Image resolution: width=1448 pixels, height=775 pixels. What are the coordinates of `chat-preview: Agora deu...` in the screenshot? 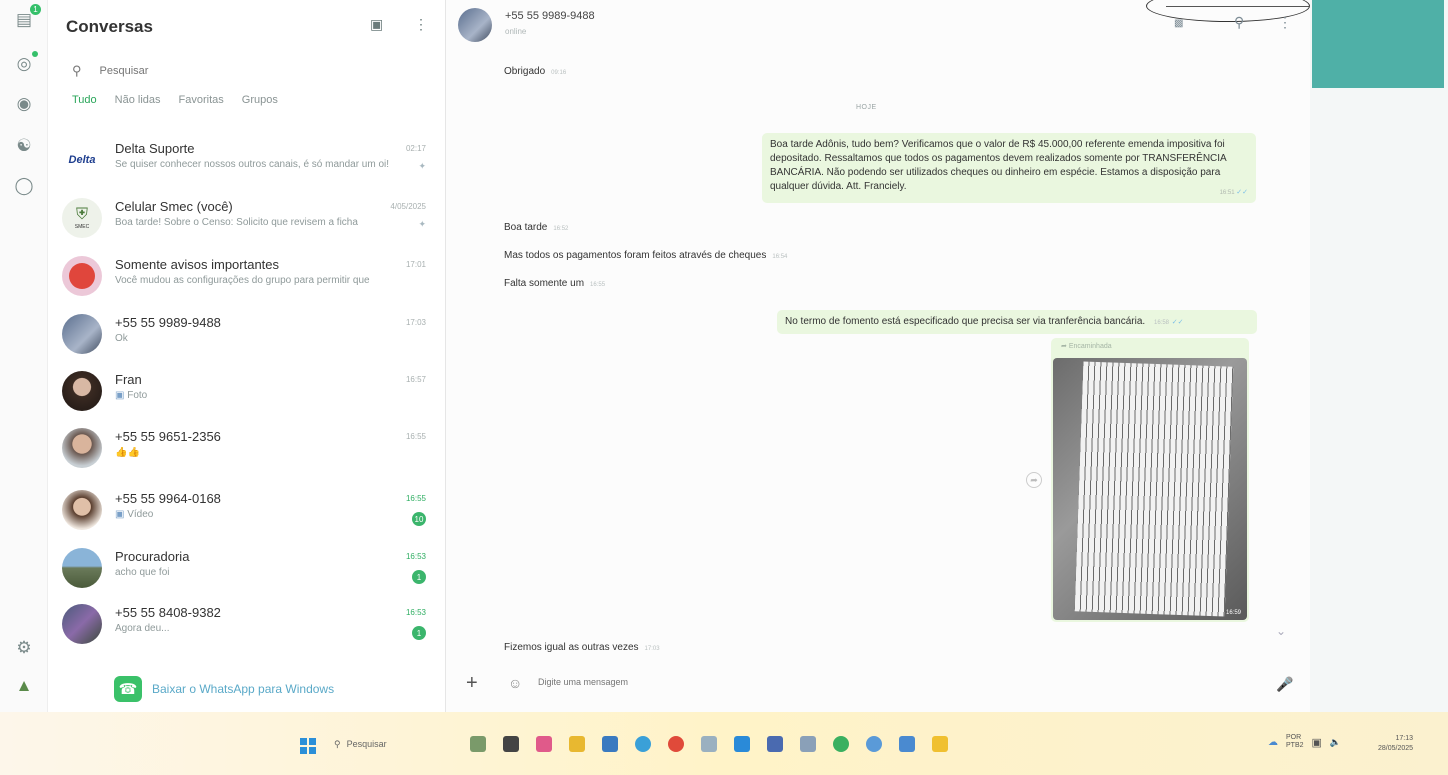 It's located at (142, 628).